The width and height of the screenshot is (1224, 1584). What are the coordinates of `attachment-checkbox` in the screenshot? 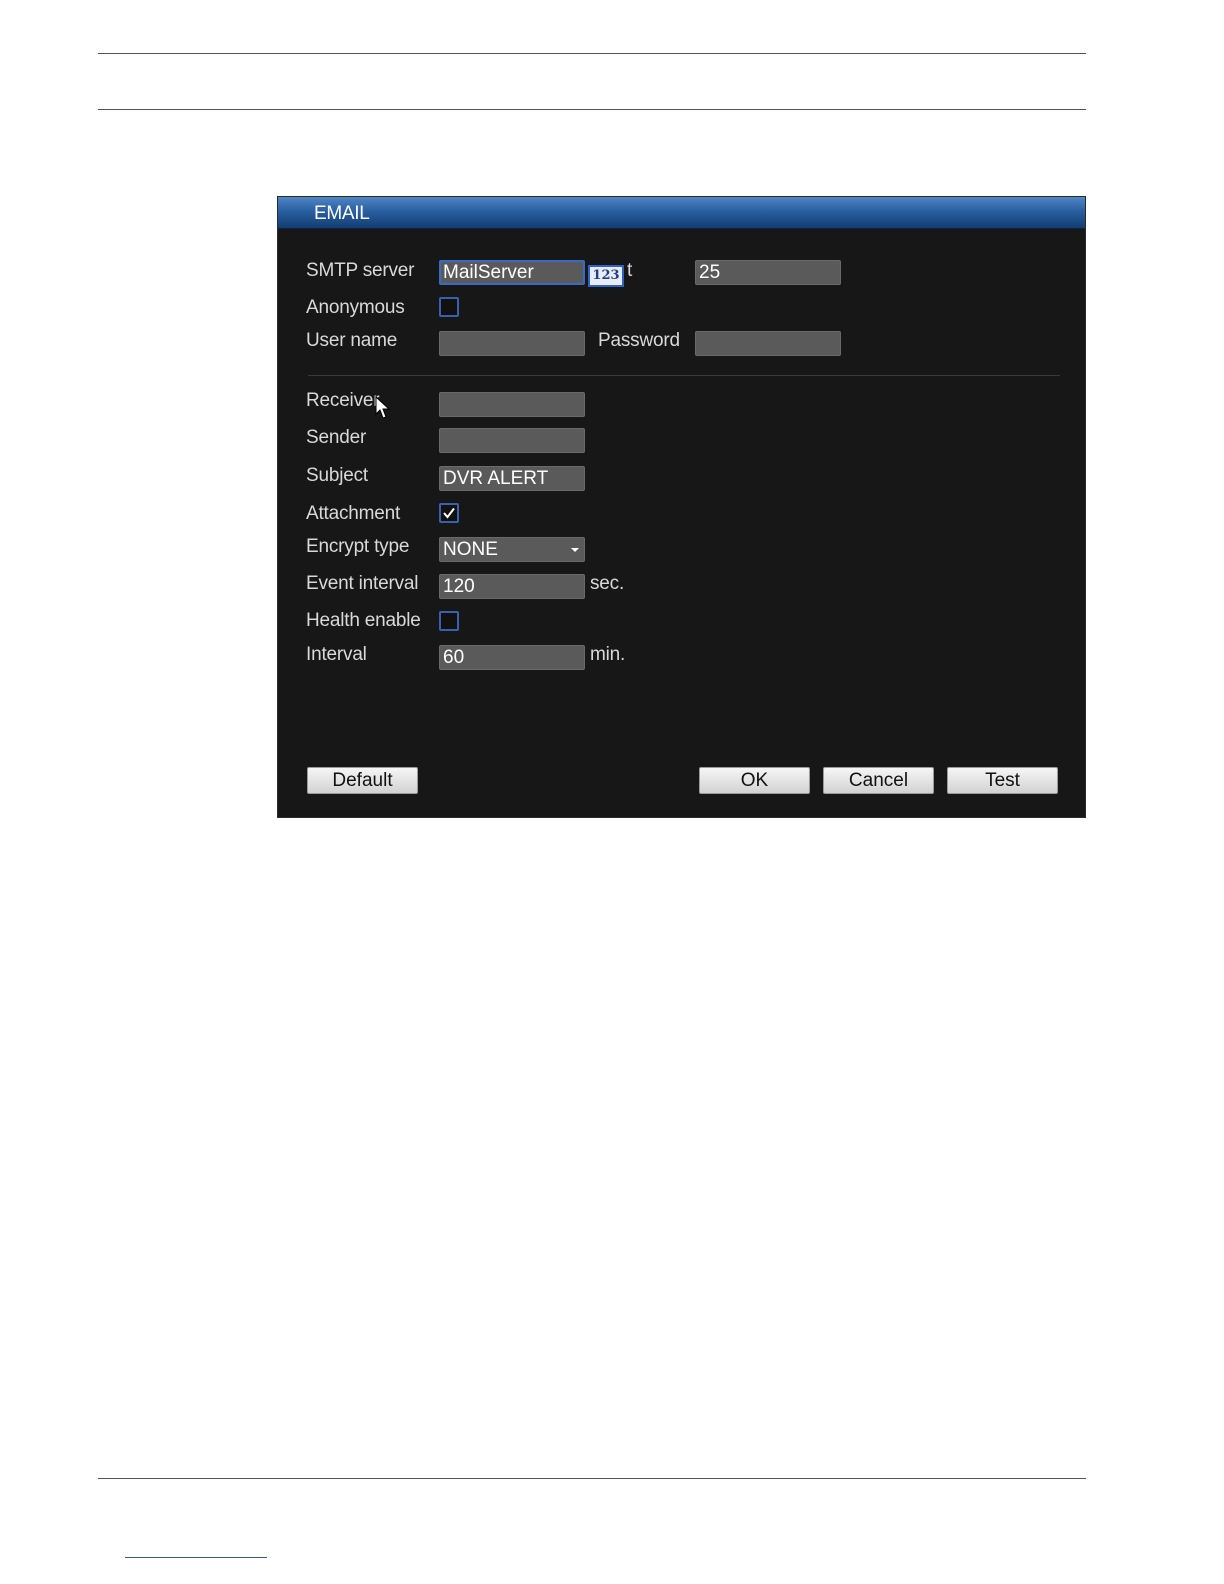 It's located at (449, 513).